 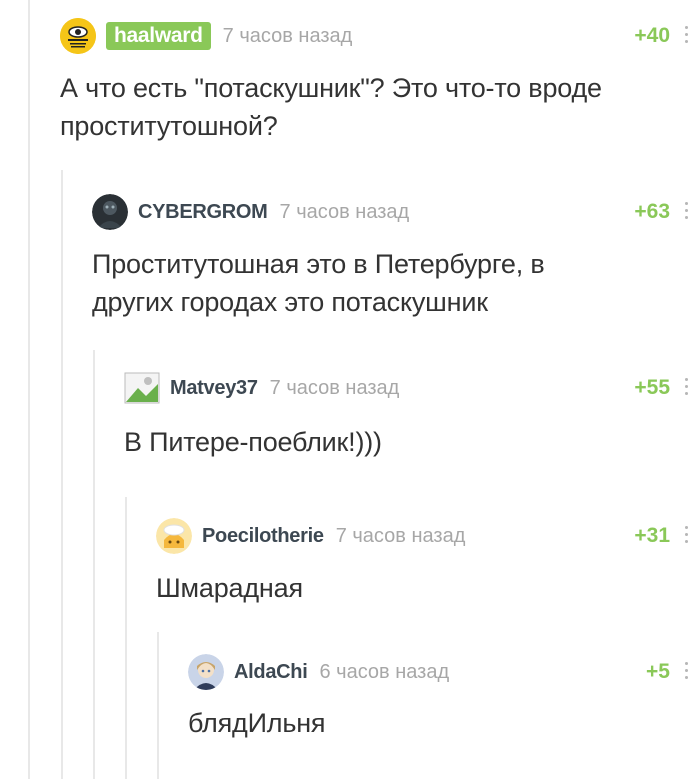 I want to click on rating: +5, so click(x=658, y=671).